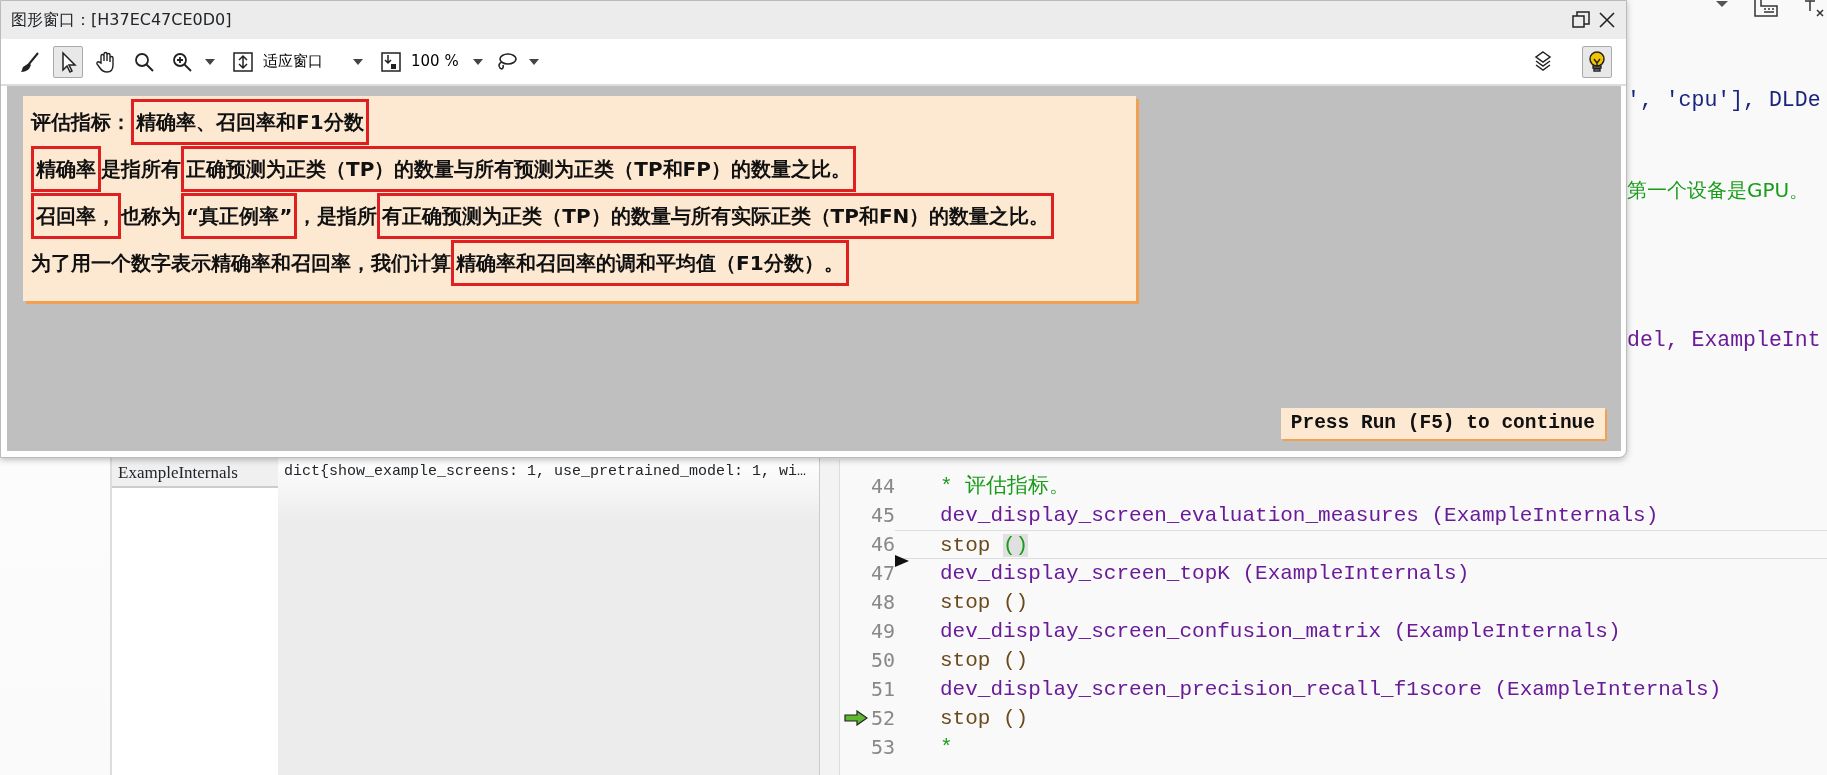  What do you see at coordinates (250, 122) in the screenshot?
I see `highlighted-text: 精确率、召回率和F1分数` at bounding box center [250, 122].